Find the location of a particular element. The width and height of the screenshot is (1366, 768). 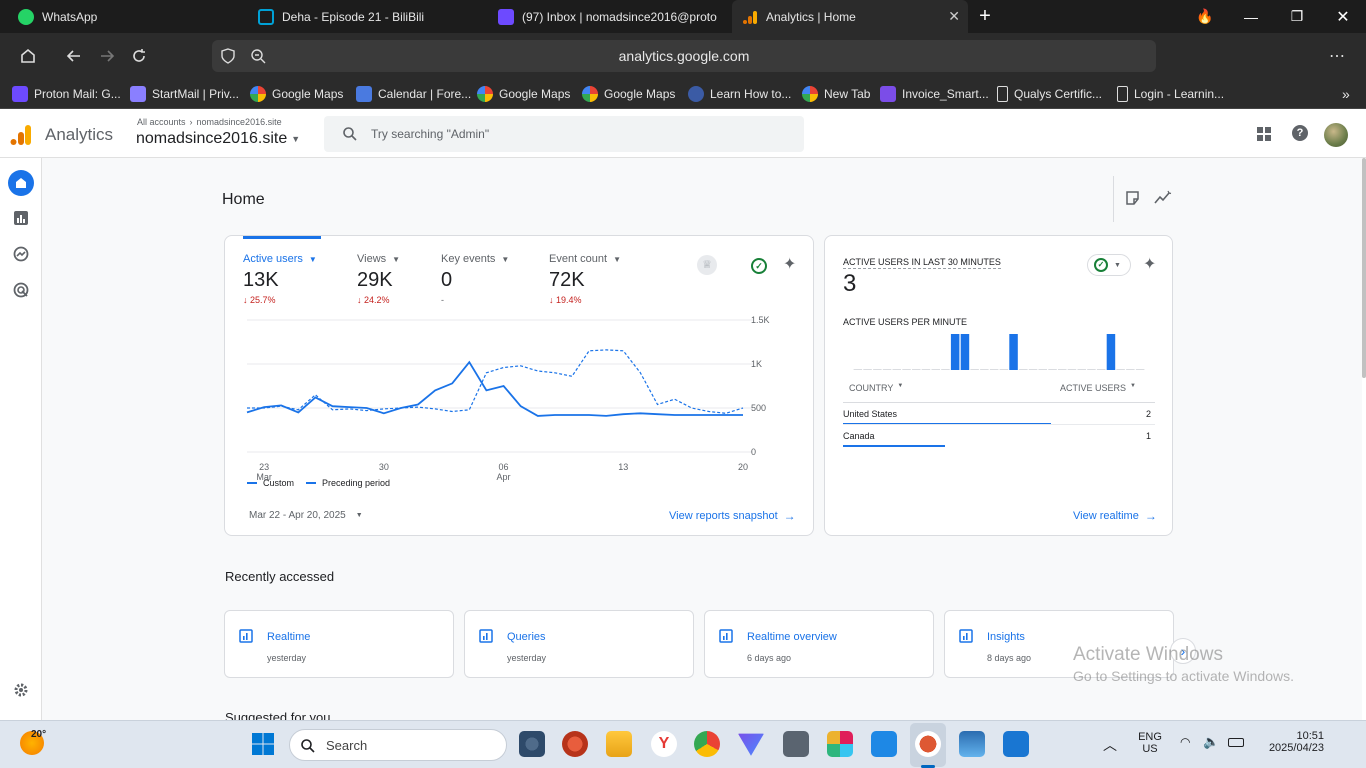

duckduckgo-icon is located at coordinates (928, 744).